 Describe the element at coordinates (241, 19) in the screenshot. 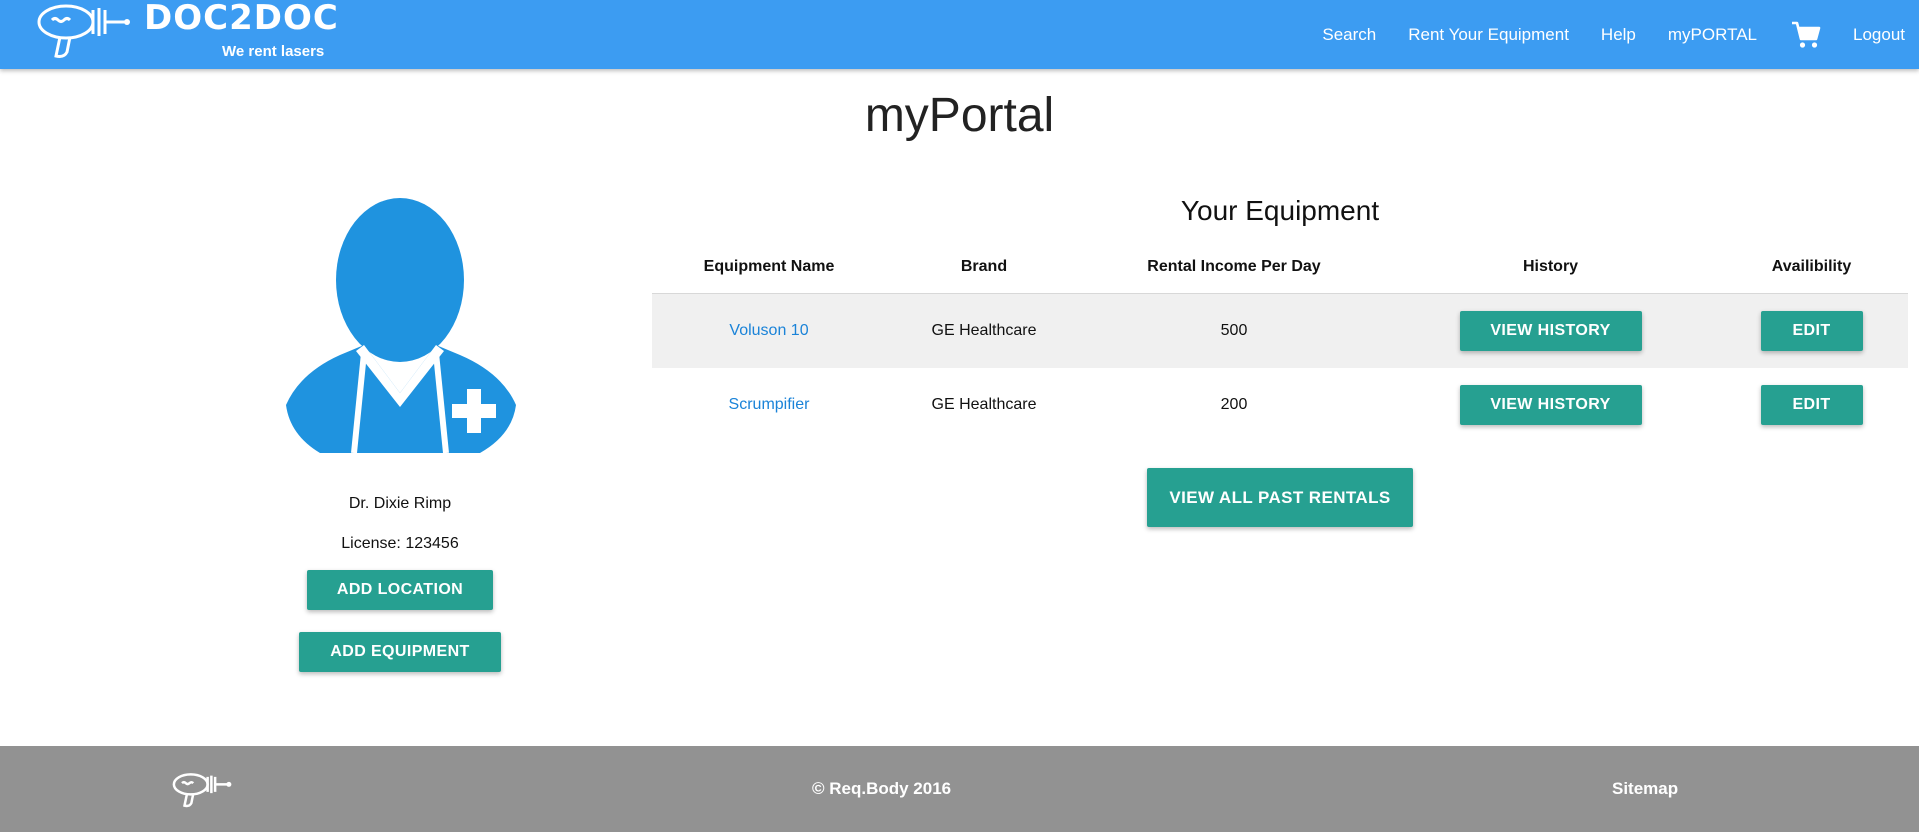

I see `brand-name: DOC2DOC` at that location.